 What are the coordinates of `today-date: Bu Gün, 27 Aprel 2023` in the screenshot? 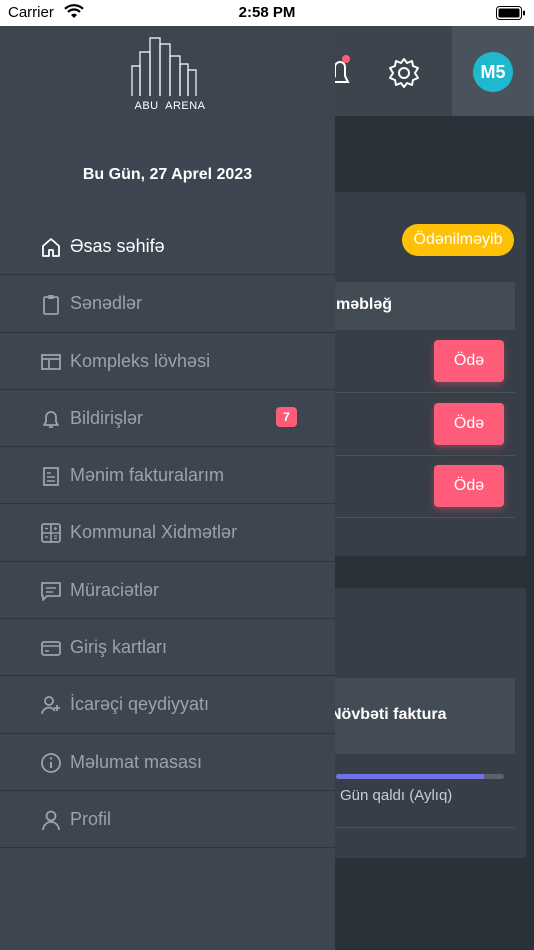 It's located at (167, 174).